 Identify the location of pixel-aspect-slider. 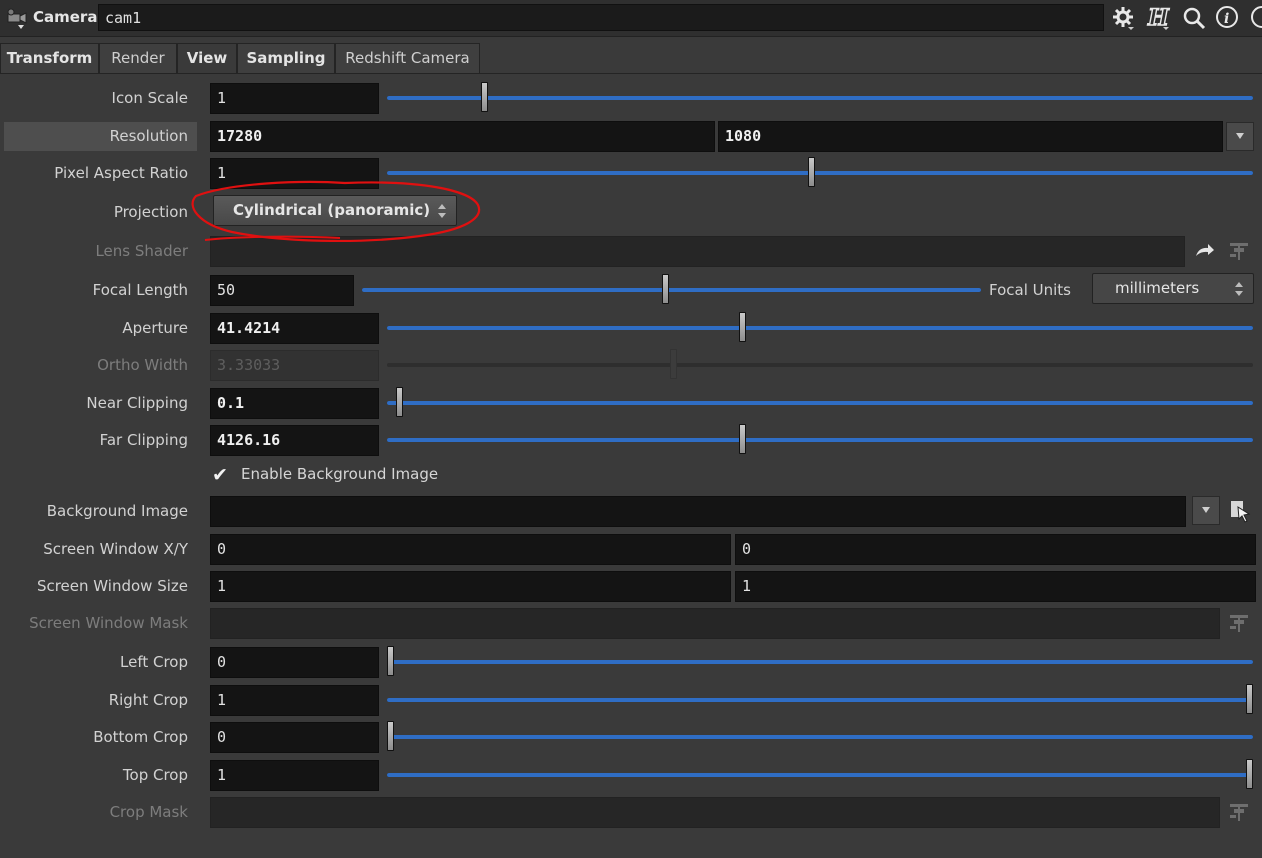
(820, 172).